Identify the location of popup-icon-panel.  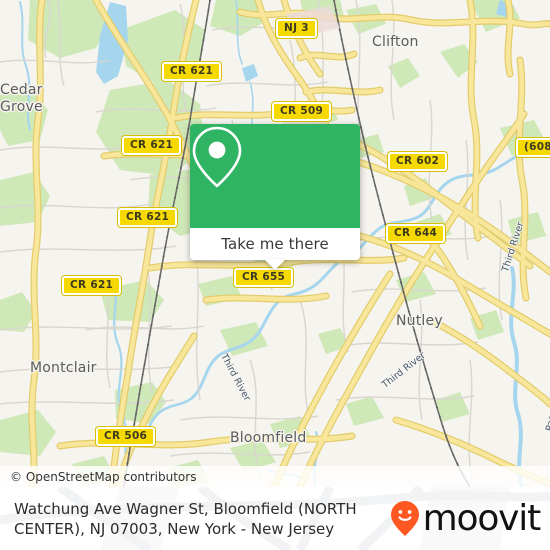
(275, 176).